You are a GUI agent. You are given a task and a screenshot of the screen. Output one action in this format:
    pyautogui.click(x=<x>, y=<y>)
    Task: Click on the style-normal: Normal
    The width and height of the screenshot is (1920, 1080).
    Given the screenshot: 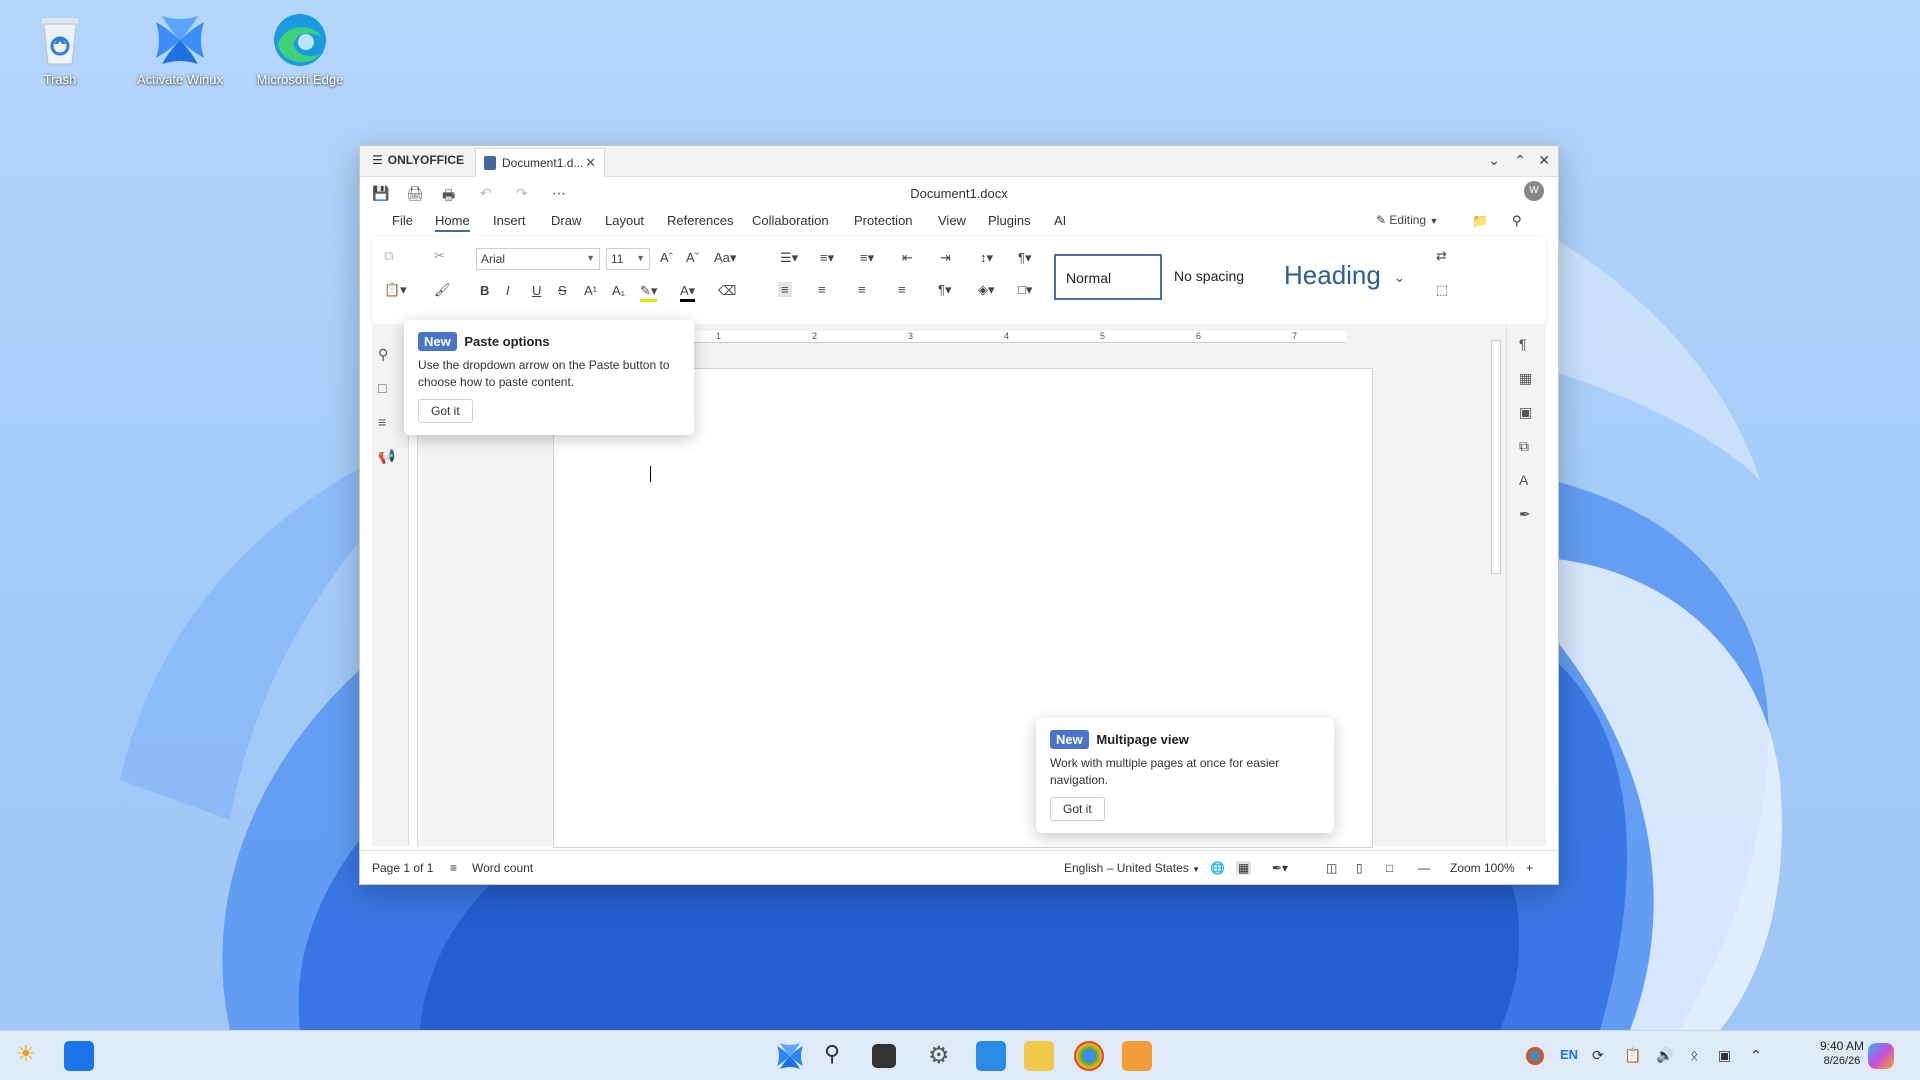 What is the action you would take?
    pyautogui.click(x=1108, y=277)
    